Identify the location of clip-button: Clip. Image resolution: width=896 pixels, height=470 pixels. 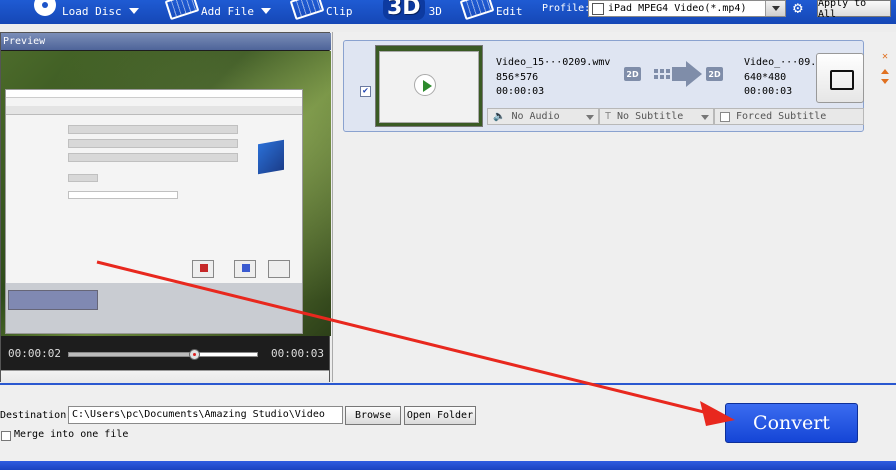
(321, 11).